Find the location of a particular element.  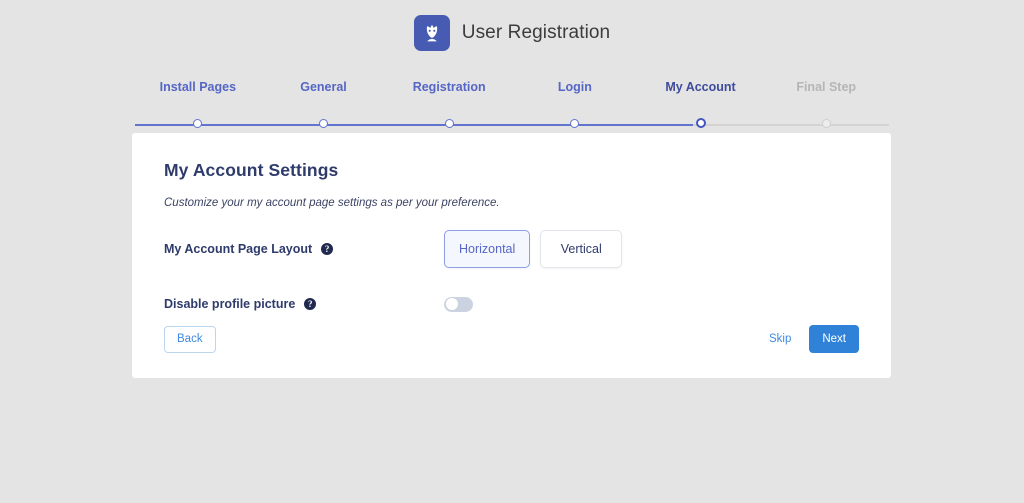

setting-row-disable-profile-picture: Disable profile picture ? is located at coordinates (511, 304).